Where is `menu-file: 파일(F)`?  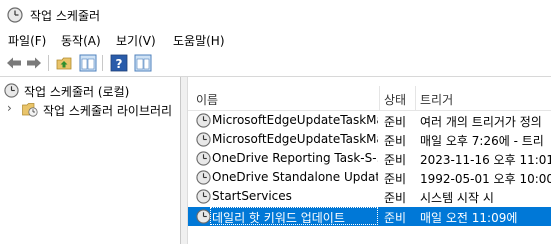 menu-file: 파일(F) is located at coordinates (27, 40).